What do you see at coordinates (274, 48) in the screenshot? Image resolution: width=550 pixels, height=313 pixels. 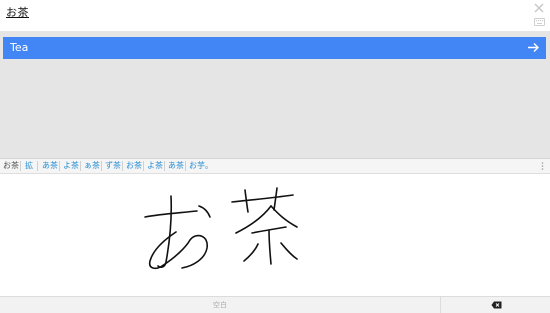 I see `suggestion-row: Tea` at bounding box center [274, 48].